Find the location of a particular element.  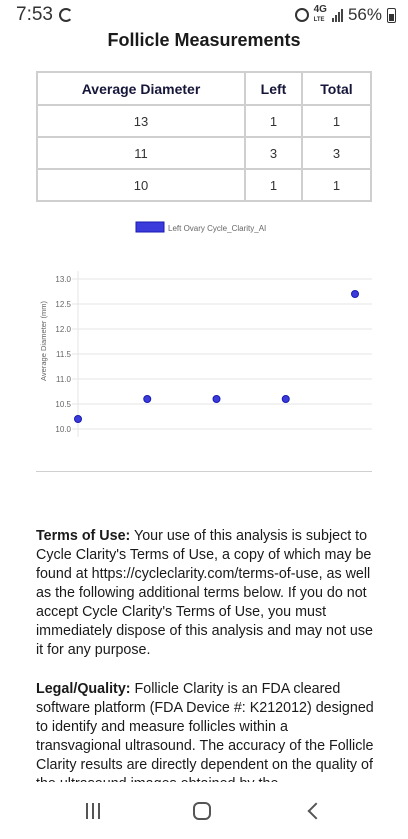

y-tick-label: 10.5 is located at coordinates (63, 404).